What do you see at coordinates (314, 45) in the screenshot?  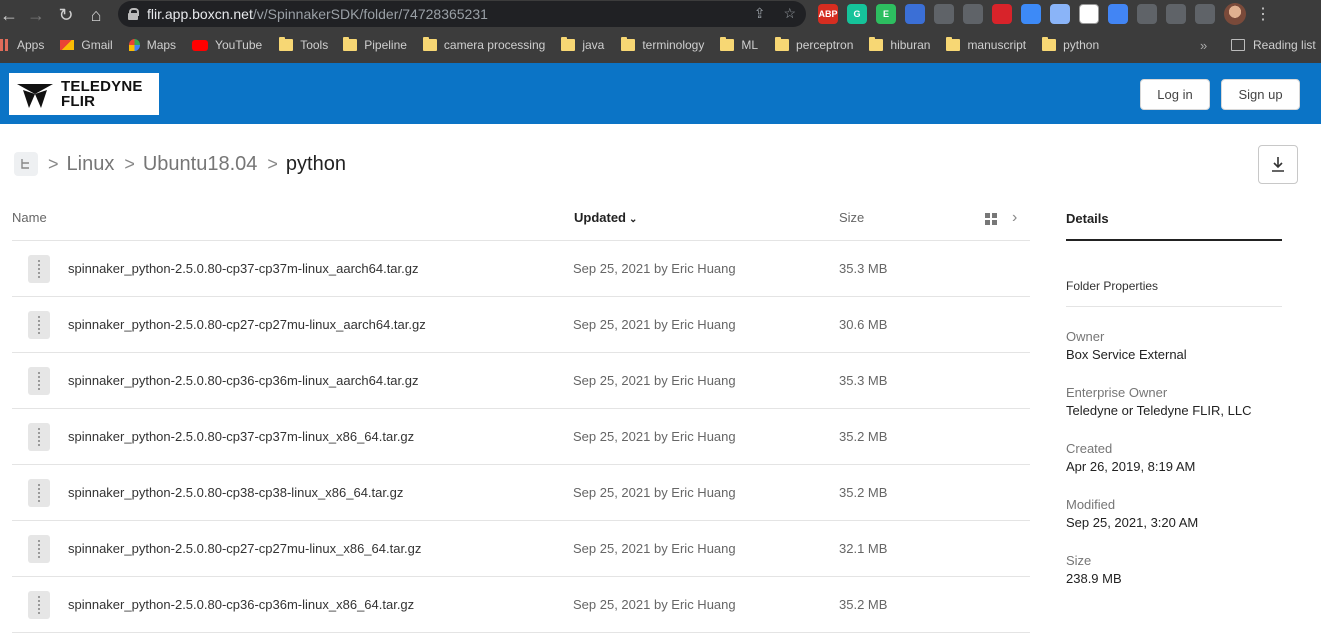 I see `bookmark-label: Tools` at bounding box center [314, 45].